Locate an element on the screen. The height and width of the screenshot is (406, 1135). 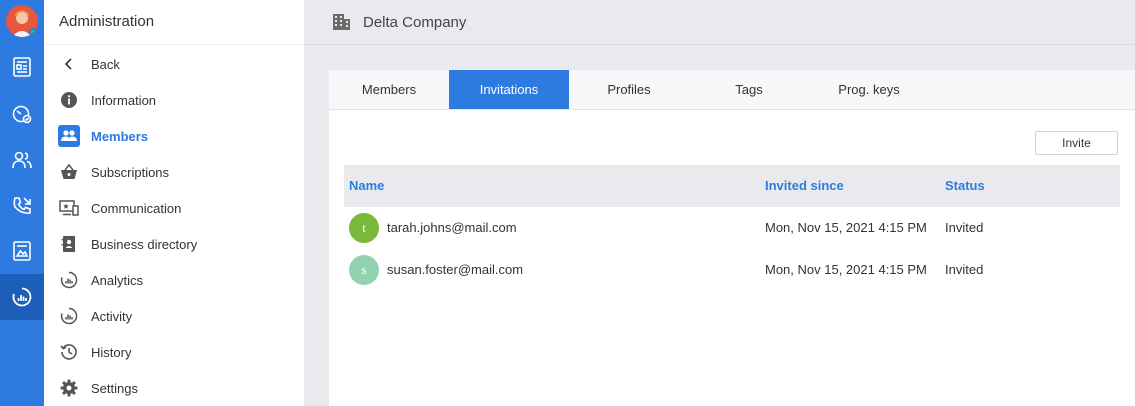
directory-icon is located at coordinates (69, 244).